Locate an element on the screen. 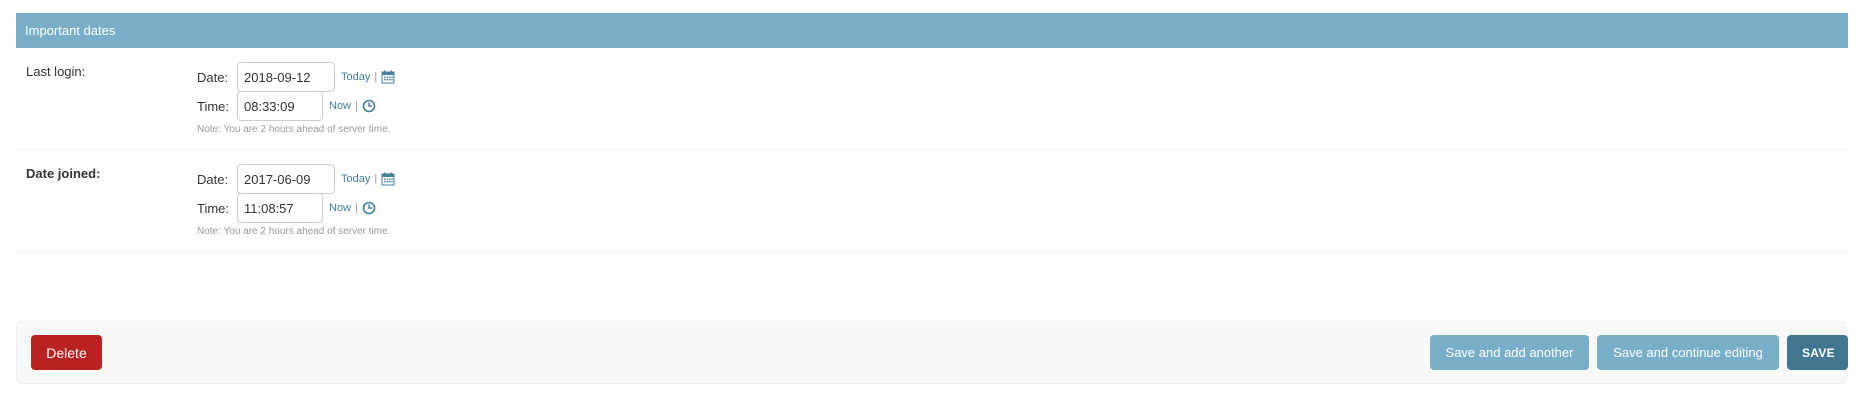  date-joined-time-field: Time: Now | is located at coordinates (286, 208).